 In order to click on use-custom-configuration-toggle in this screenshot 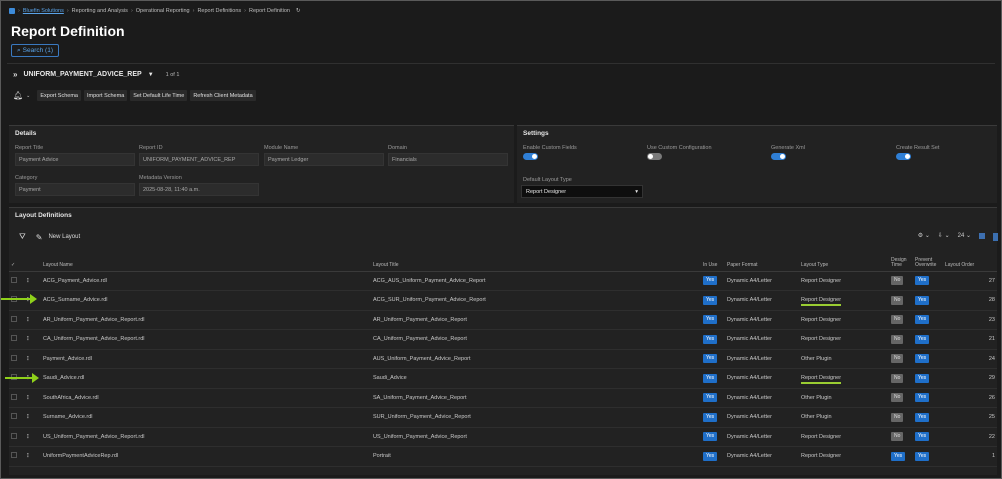, I will do `click(654, 156)`.